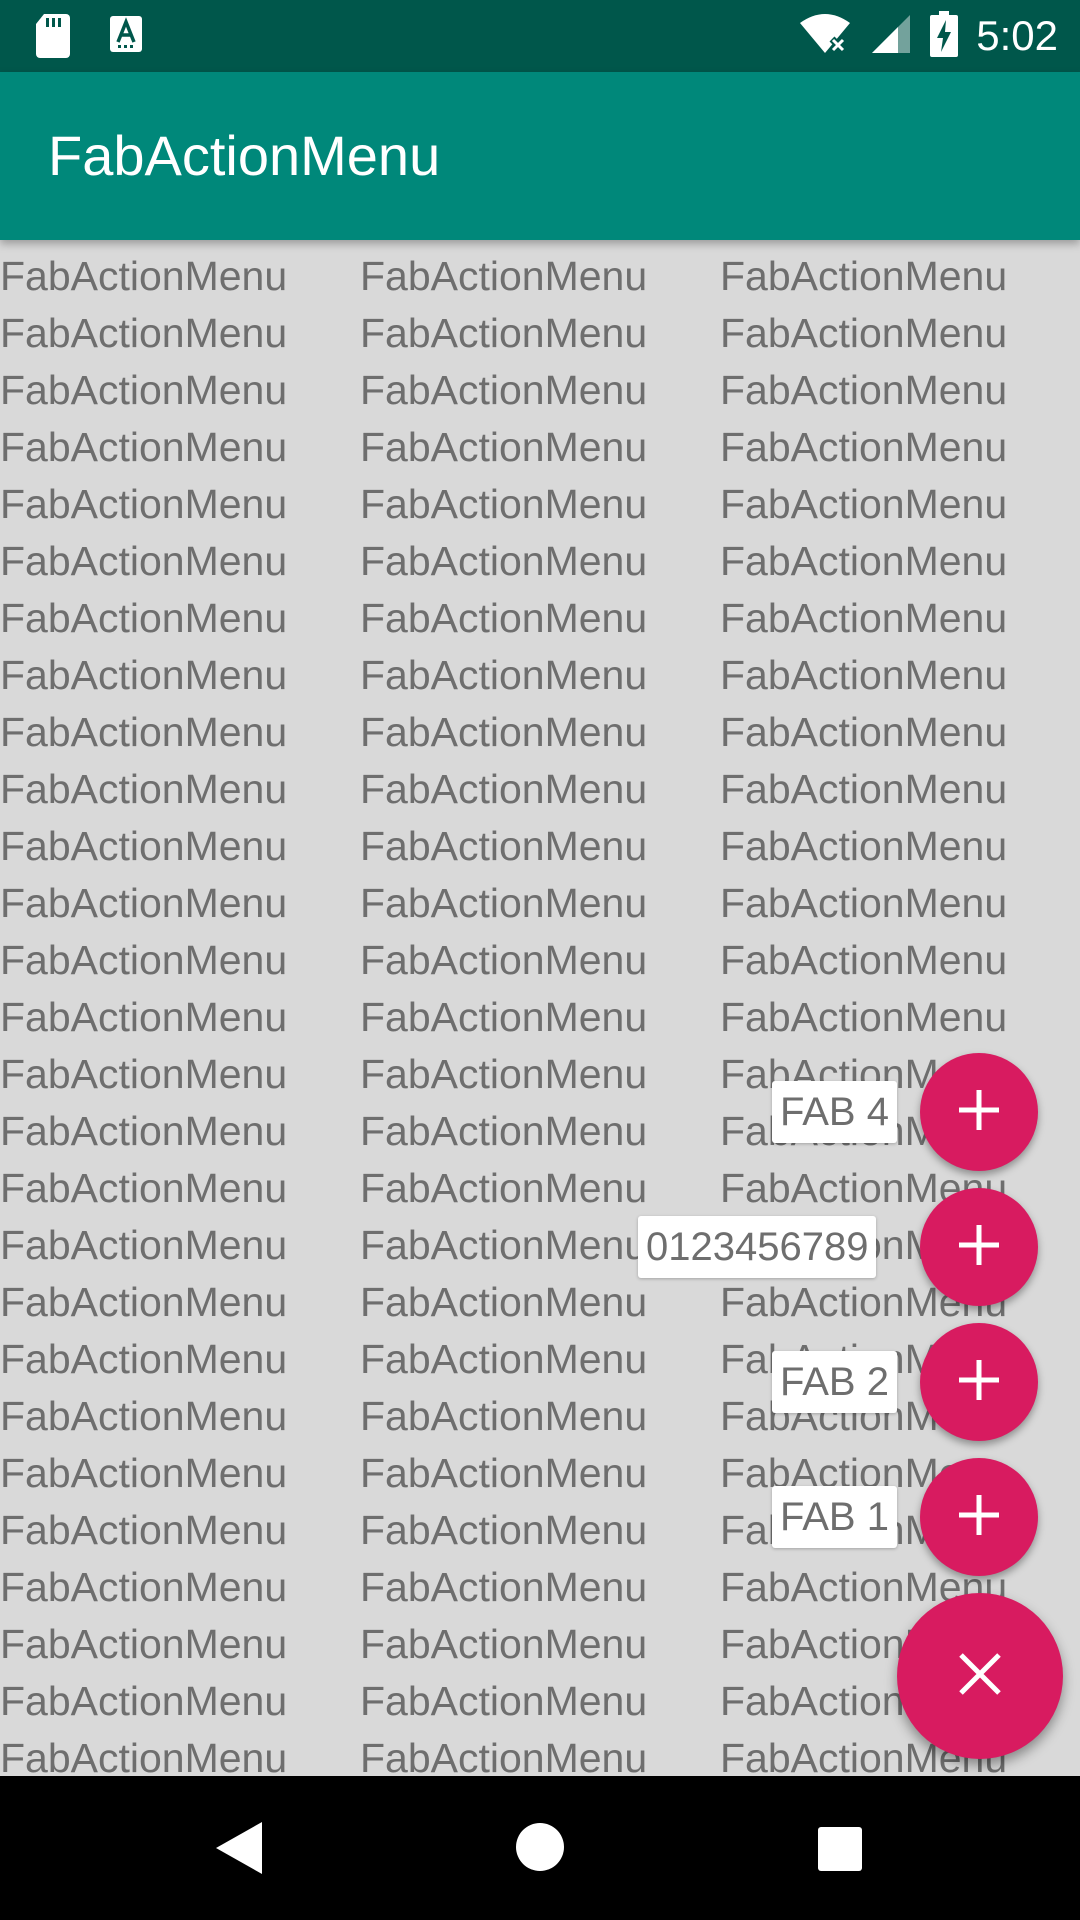 Image resolution: width=1080 pixels, height=1920 pixels. Describe the element at coordinates (825, 36) in the screenshot. I see `wifi-off-icon` at that location.